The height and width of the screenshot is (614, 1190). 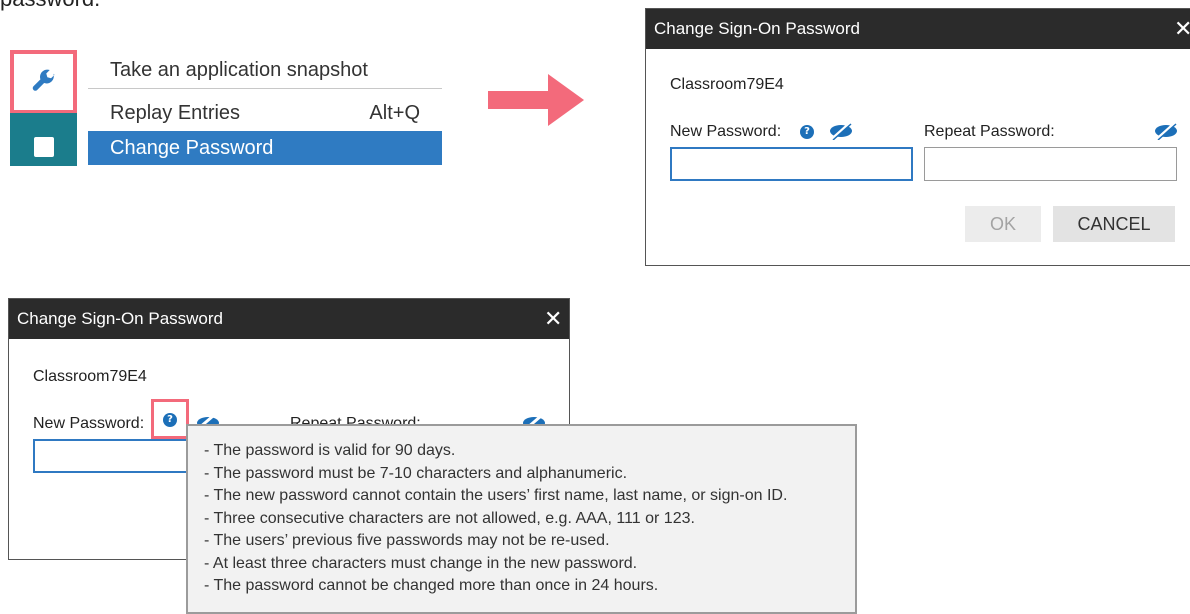 What do you see at coordinates (1003, 224) in the screenshot?
I see `ok-button: OK` at bounding box center [1003, 224].